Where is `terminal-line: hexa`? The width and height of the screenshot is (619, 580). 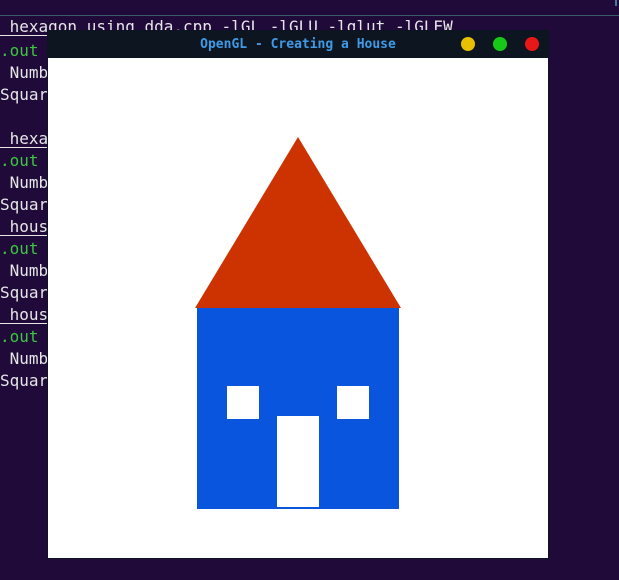 terminal-line: hexa is located at coordinates (24, 138).